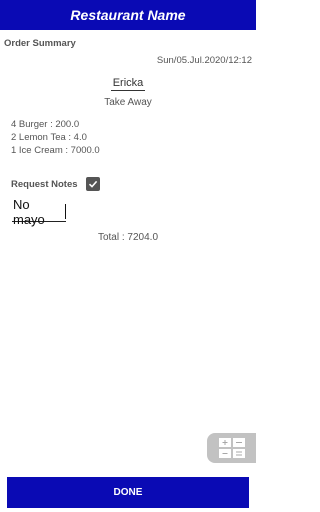 The height and width of the screenshot is (512, 320). I want to click on request-notes-input: No mayo, so click(39, 212).